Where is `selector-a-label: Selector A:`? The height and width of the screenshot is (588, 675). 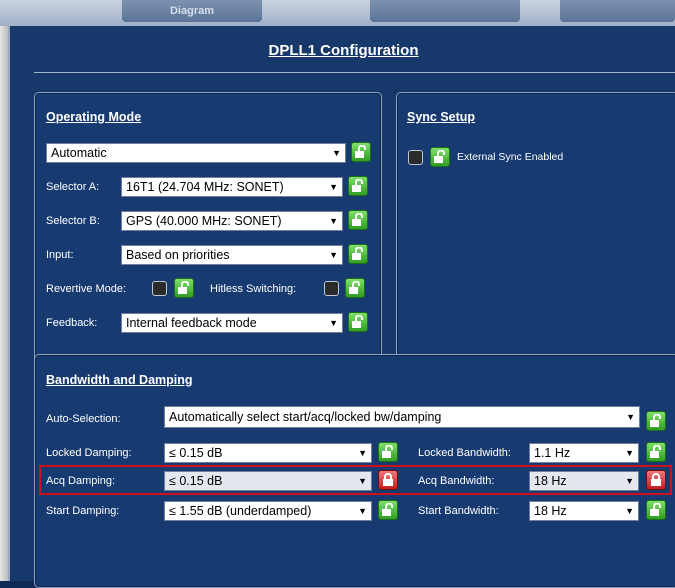 selector-a-label: Selector A: is located at coordinates (73, 187).